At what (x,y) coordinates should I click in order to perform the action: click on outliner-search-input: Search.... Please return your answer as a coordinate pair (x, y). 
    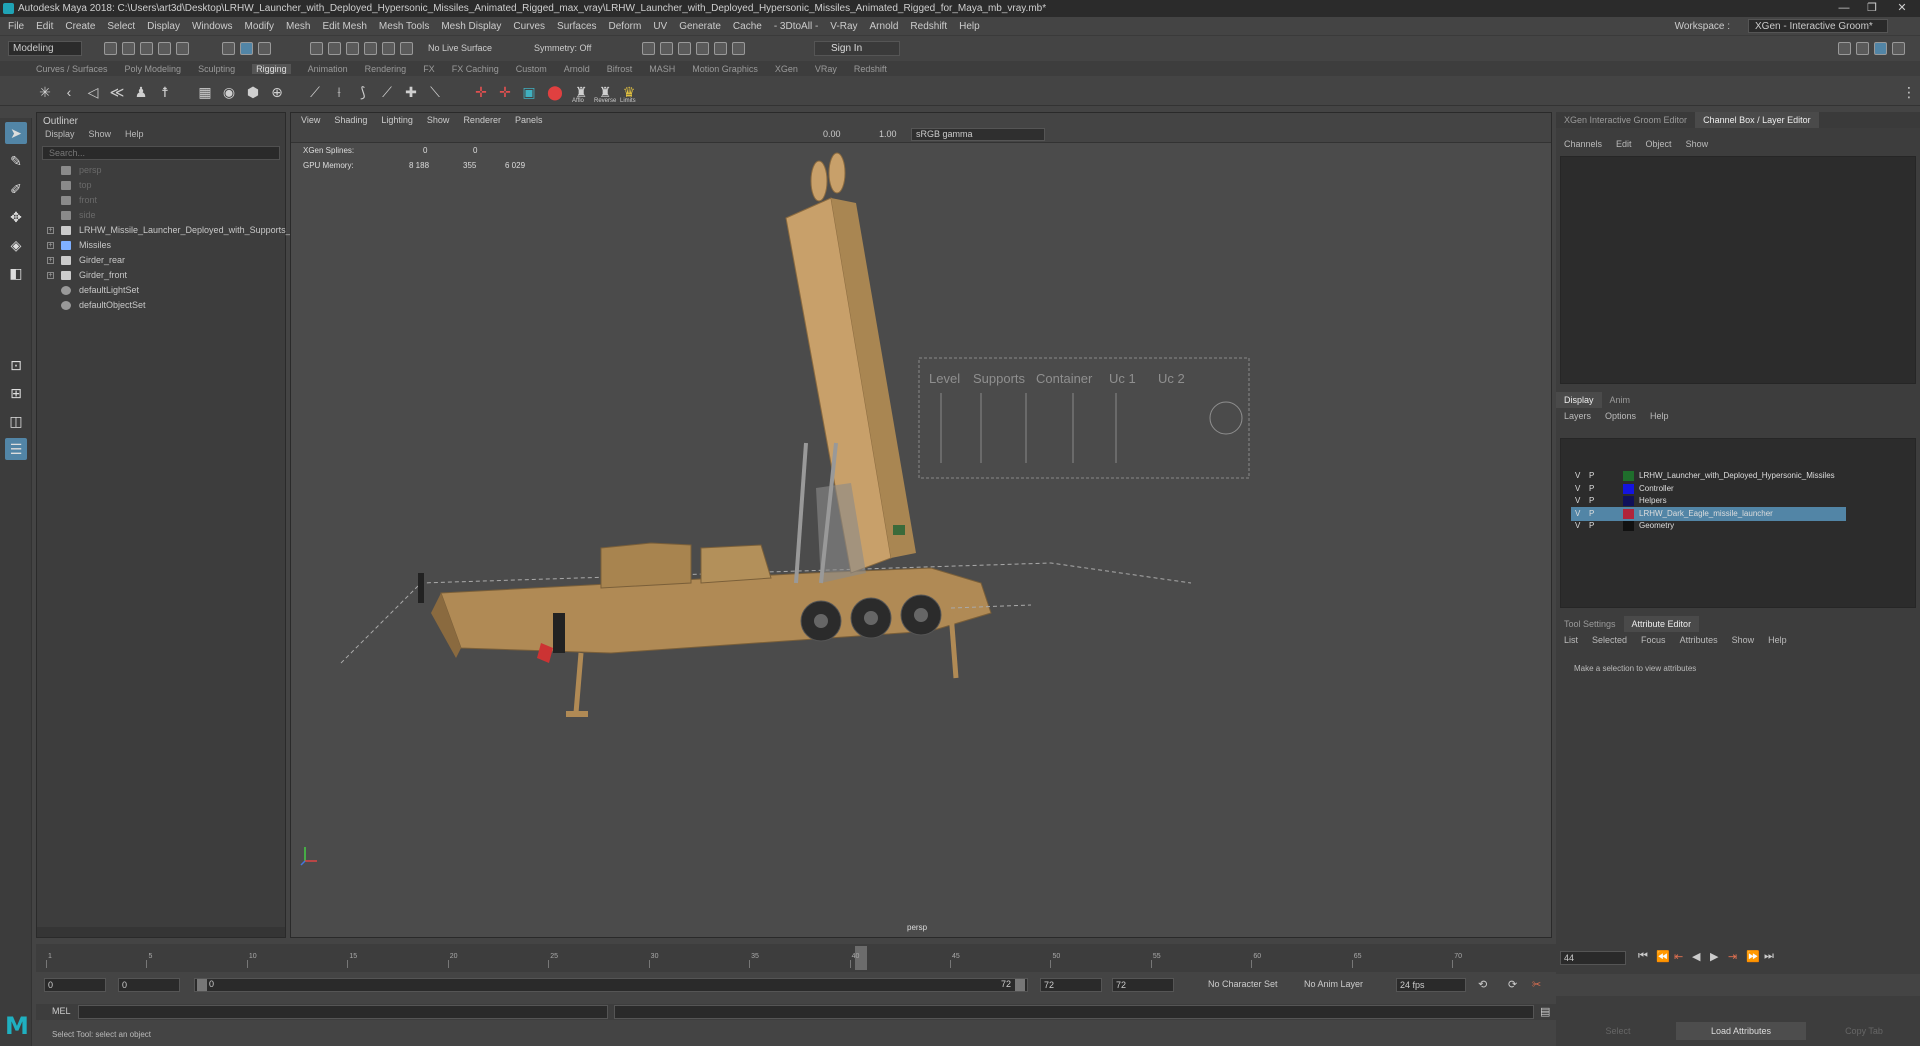
    Looking at the image, I should click on (161, 153).